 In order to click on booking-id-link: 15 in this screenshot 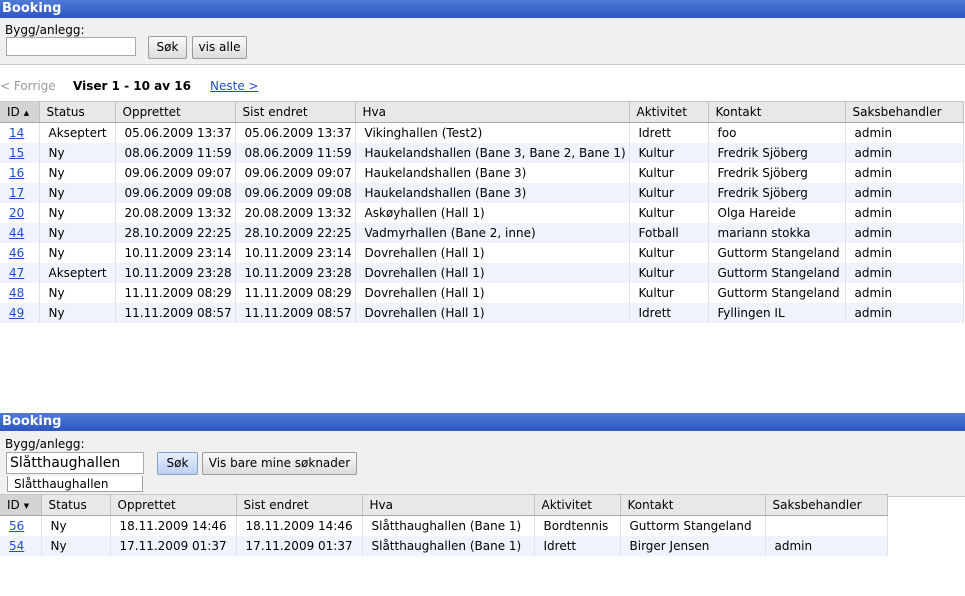, I will do `click(16, 153)`.